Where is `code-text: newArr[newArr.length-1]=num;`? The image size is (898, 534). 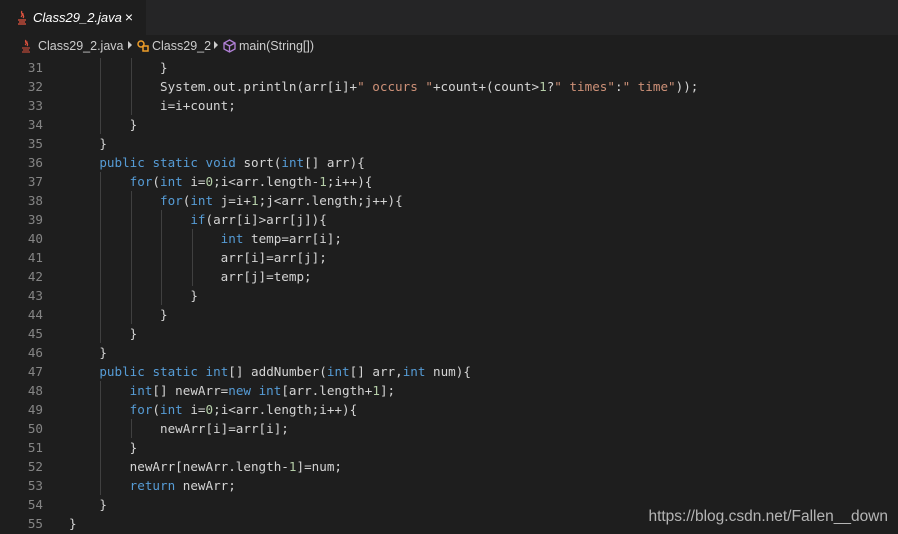 code-text: newArr[newArr.length-1]=num; is located at coordinates (205, 466).